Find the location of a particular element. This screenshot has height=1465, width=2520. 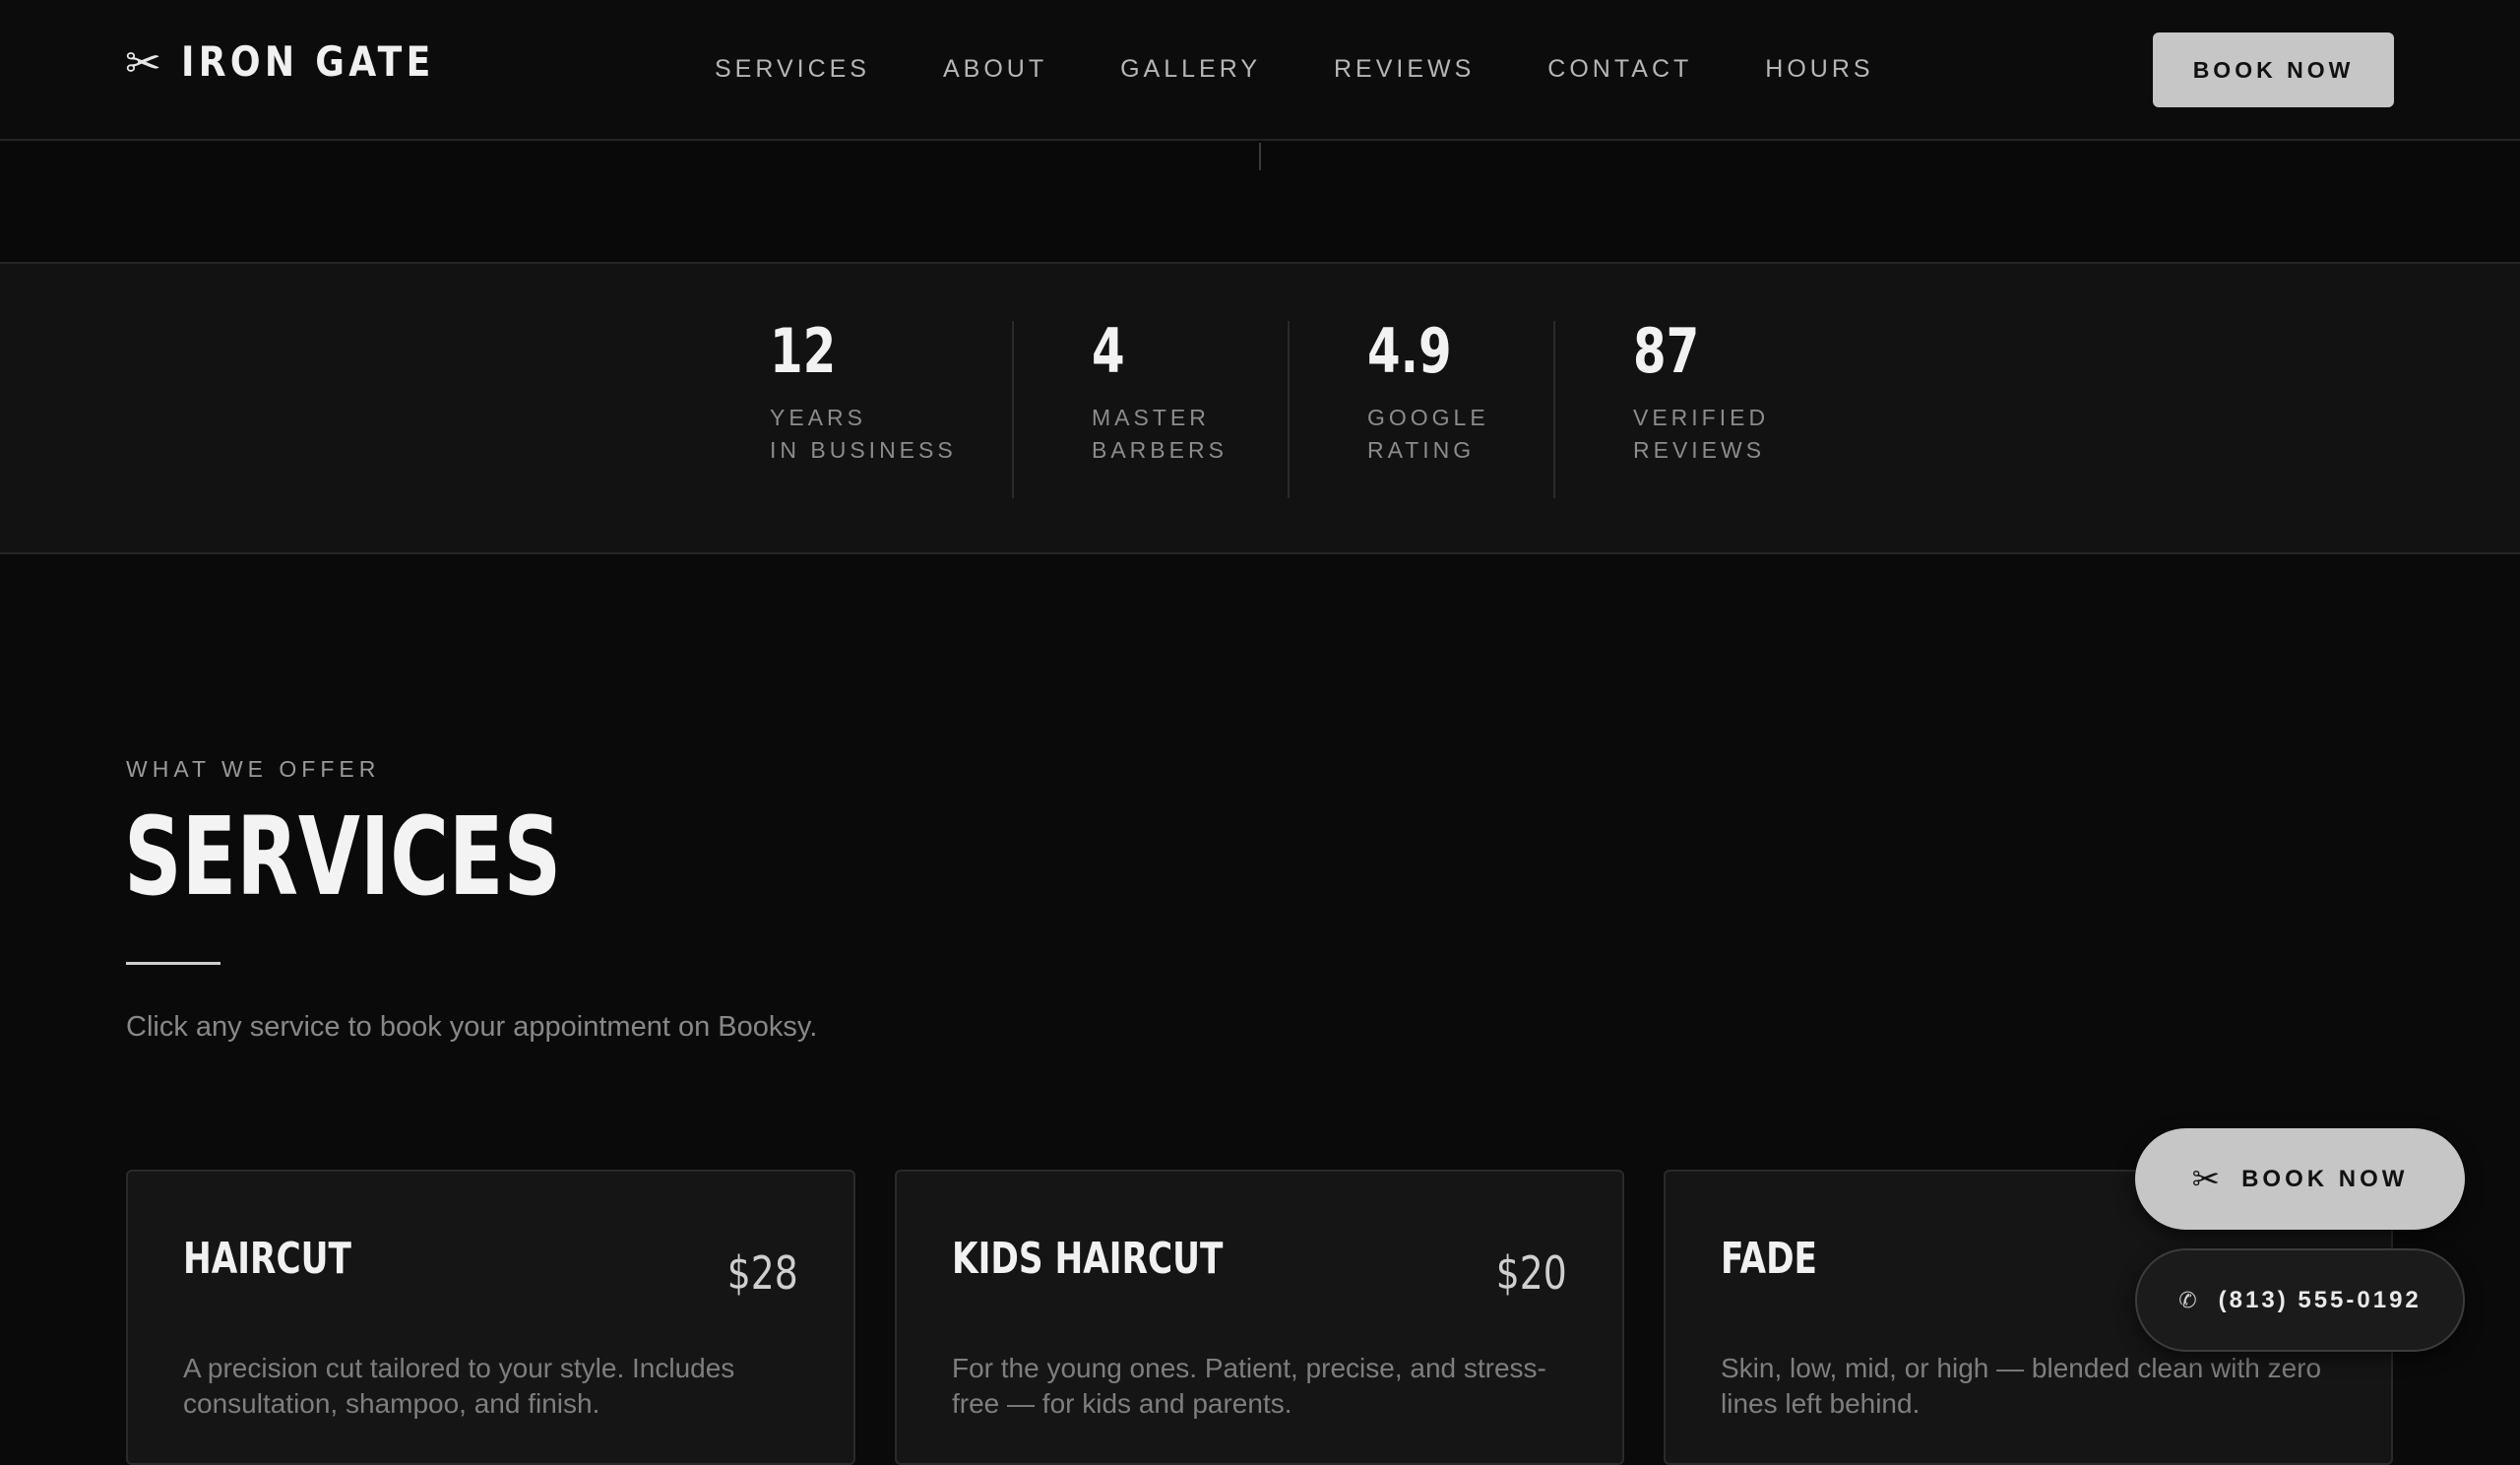

stat-value: 4.9 is located at coordinates (1409, 351).